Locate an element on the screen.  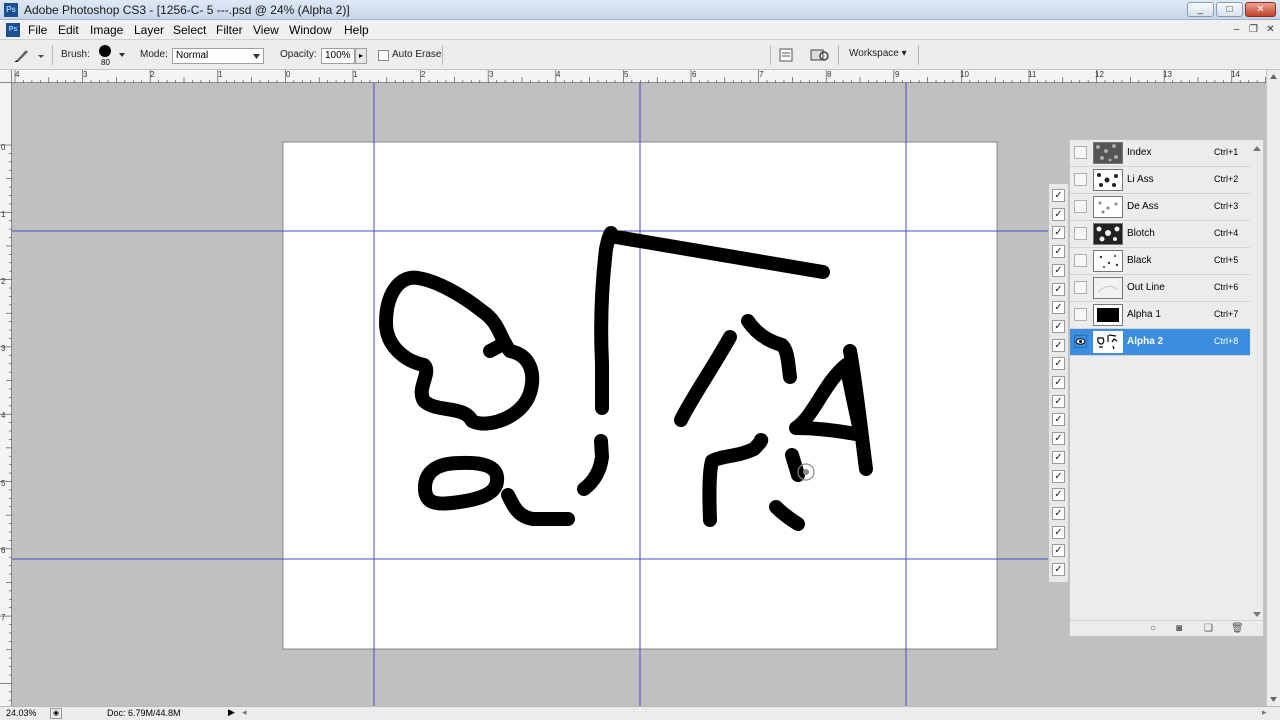
ruler-label: 11 is located at coordinates (1032, 74).